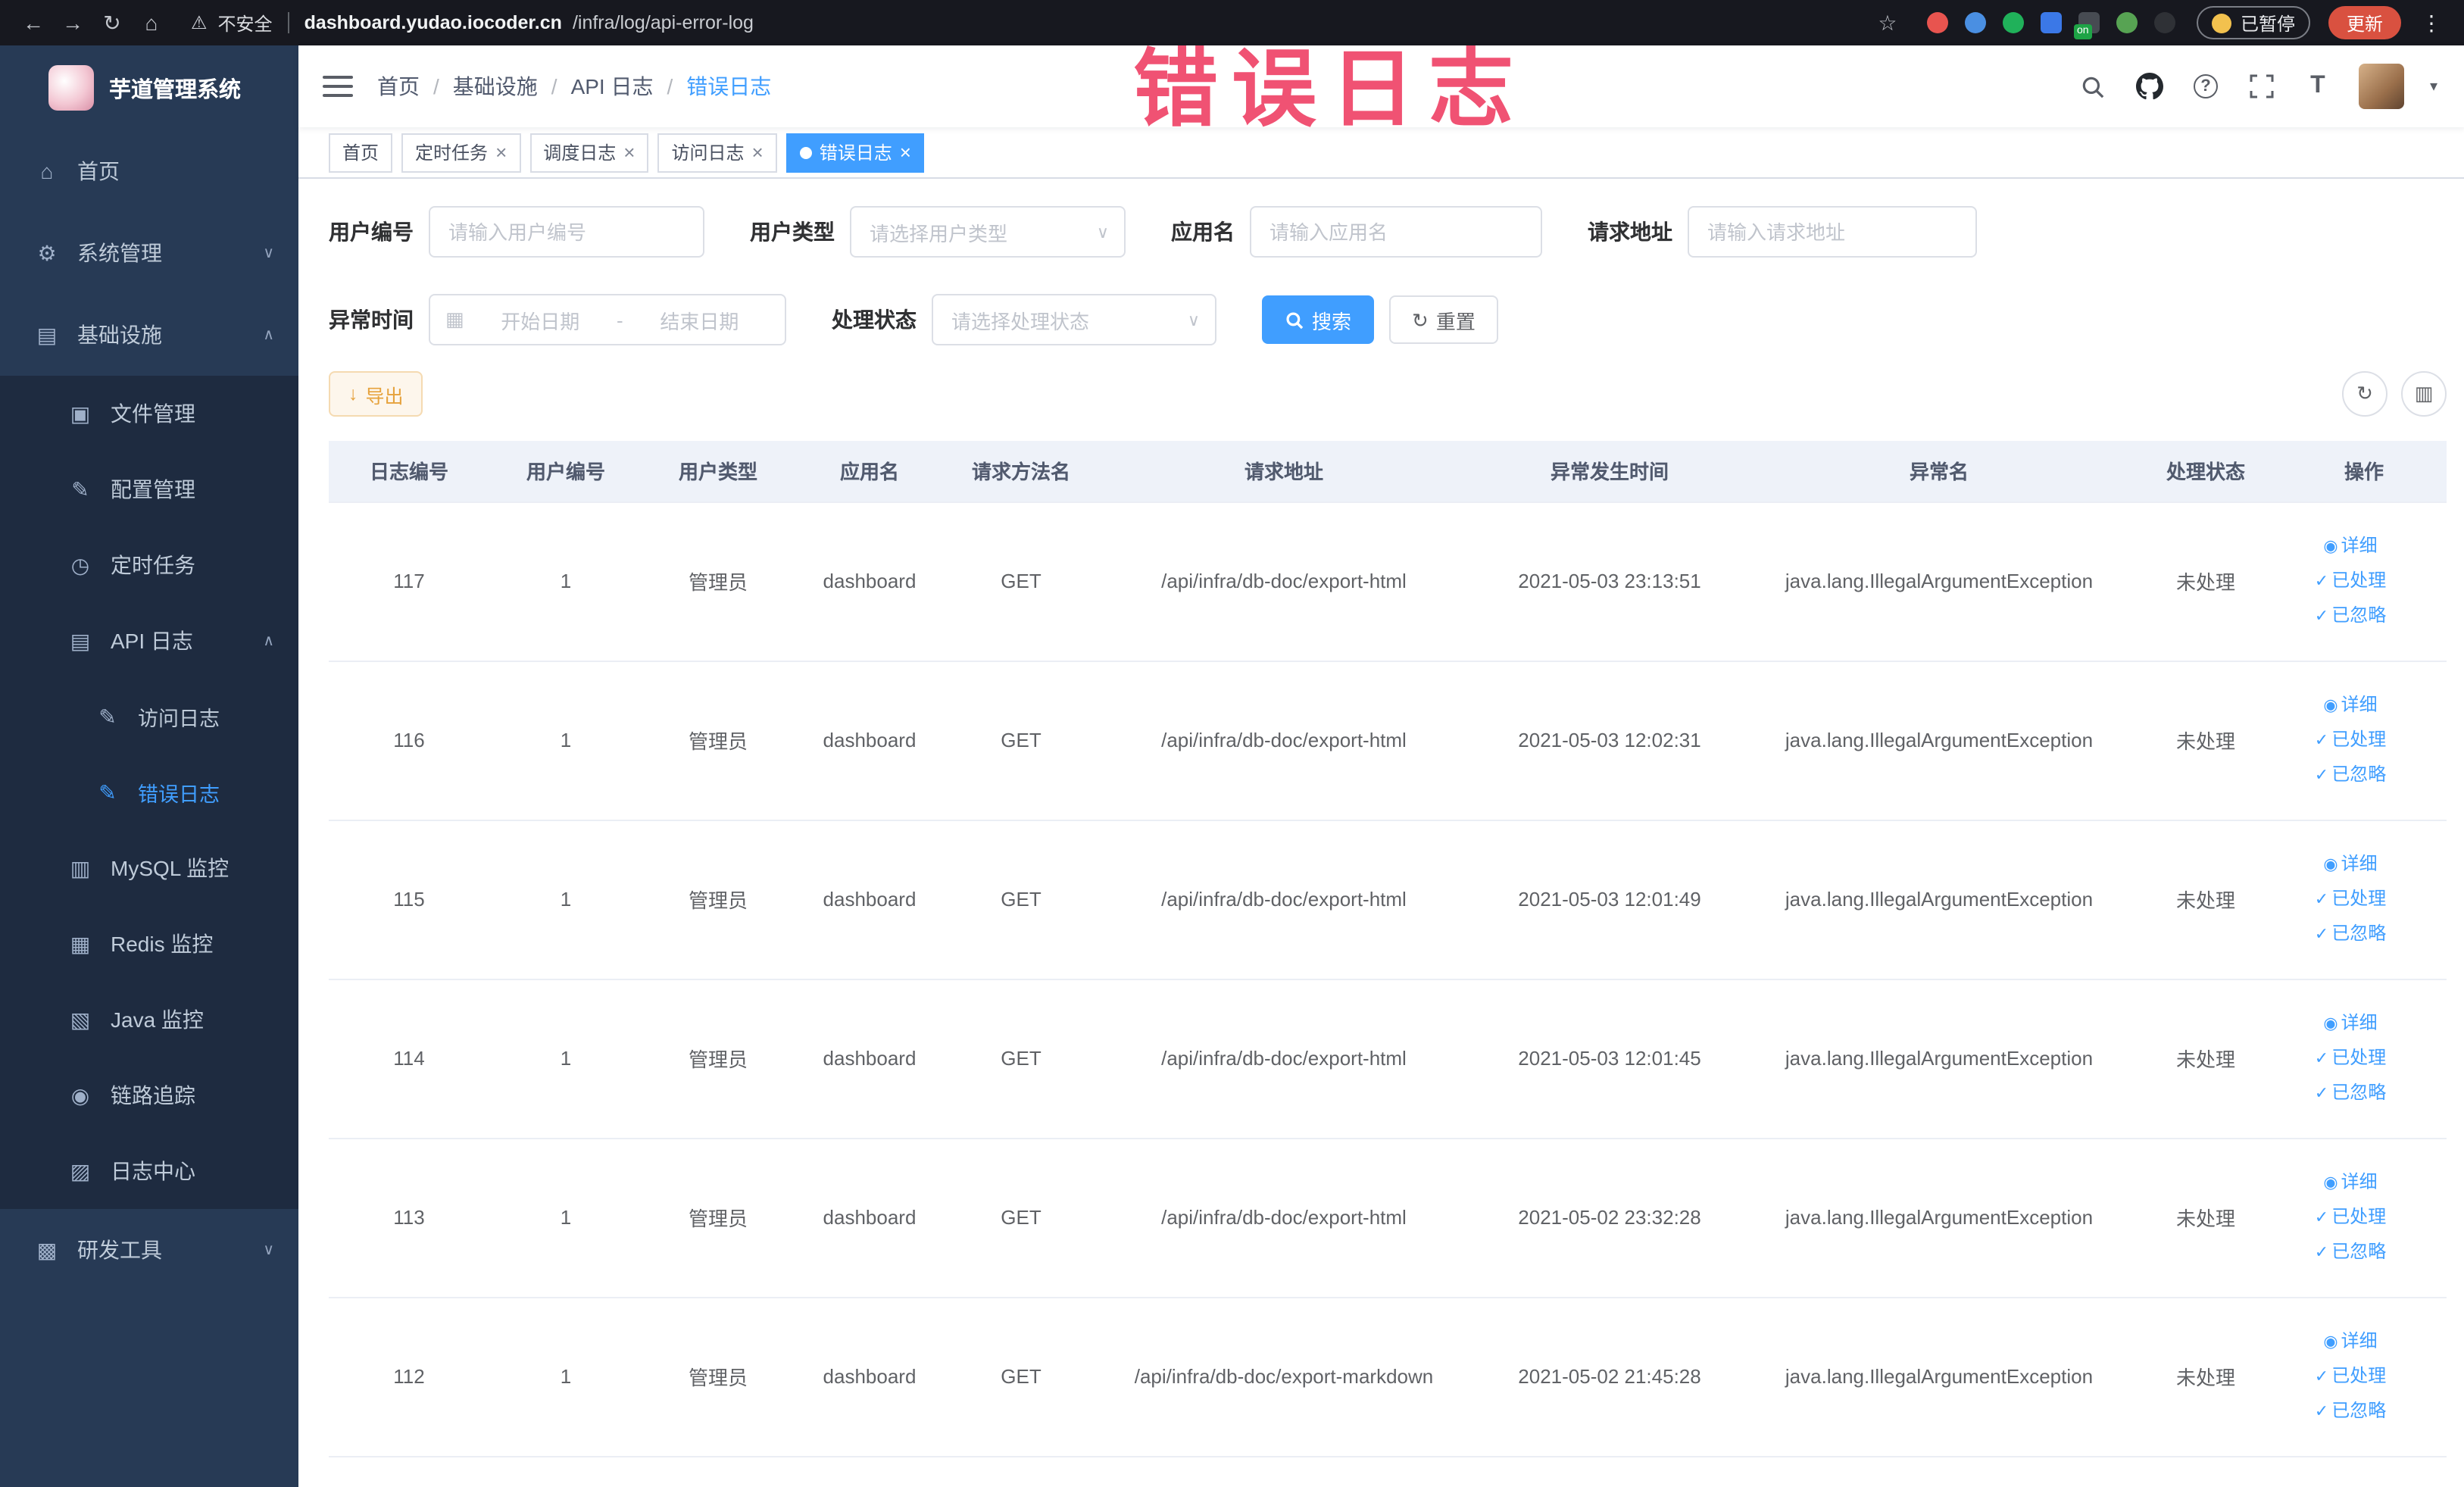 The height and width of the screenshot is (1487, 2464). I want to click on sidebar-item-trace: ◉ 链路追踪, so click(149, 1095).